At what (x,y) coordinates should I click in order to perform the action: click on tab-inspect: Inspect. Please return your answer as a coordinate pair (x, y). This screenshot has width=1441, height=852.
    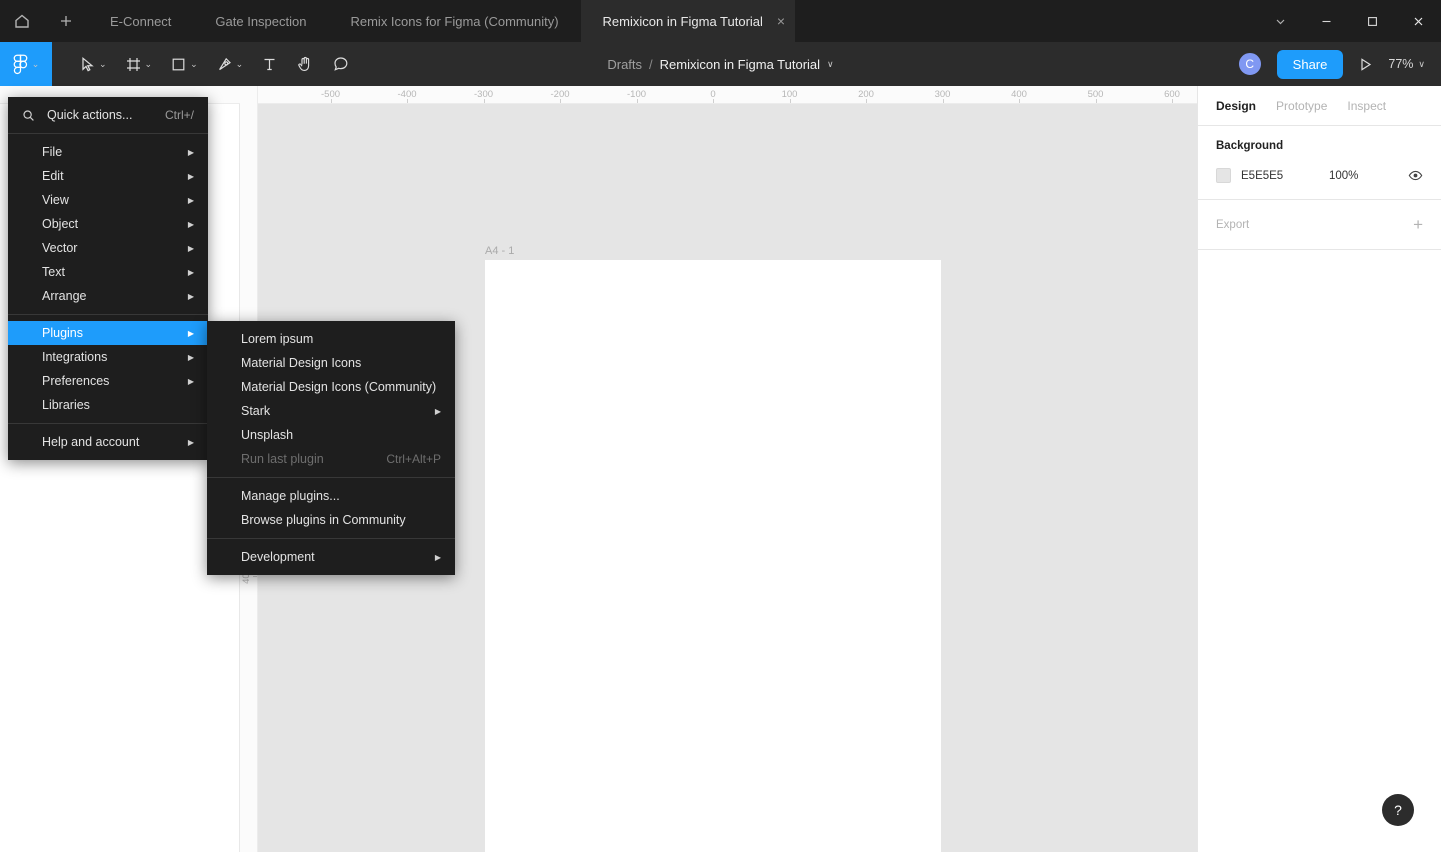
    Looking at the image, I should click on (1366, 106).